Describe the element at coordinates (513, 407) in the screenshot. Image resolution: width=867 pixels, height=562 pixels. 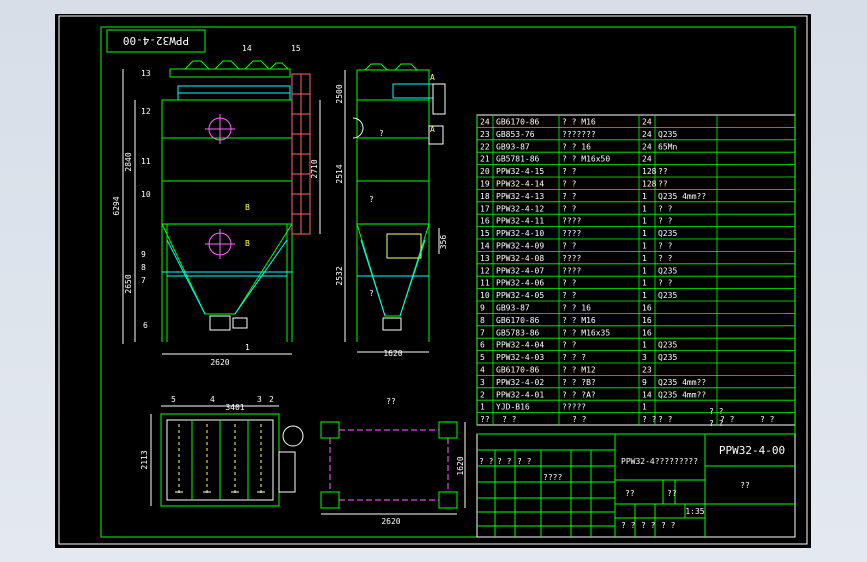
I see `bom-cell-code: YJD-B16` at that location.